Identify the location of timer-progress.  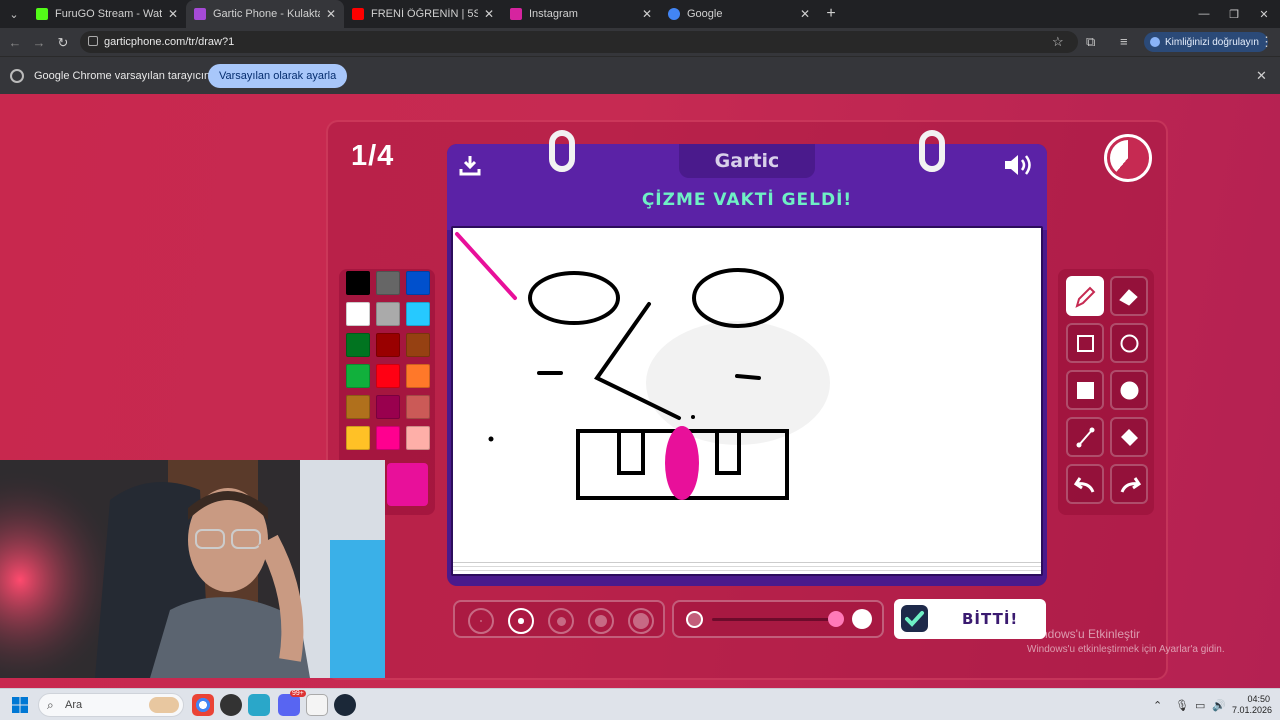
(1128, 158).